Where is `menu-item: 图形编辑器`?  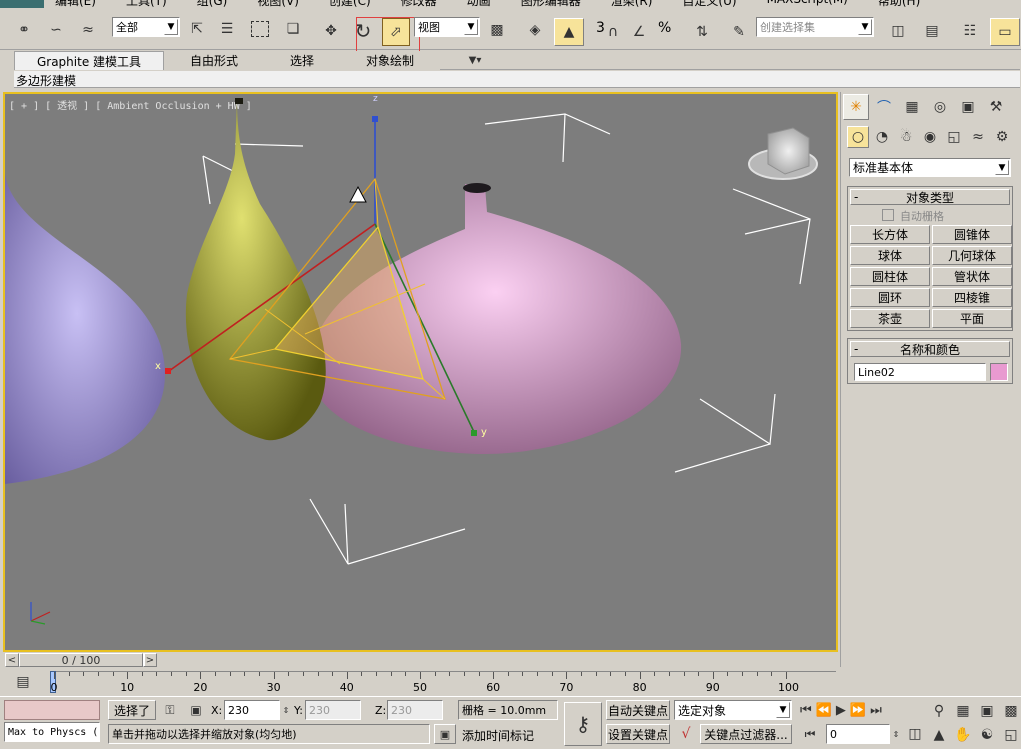 menu-item: 图形编辑器 is located at coordinates (551, 4).